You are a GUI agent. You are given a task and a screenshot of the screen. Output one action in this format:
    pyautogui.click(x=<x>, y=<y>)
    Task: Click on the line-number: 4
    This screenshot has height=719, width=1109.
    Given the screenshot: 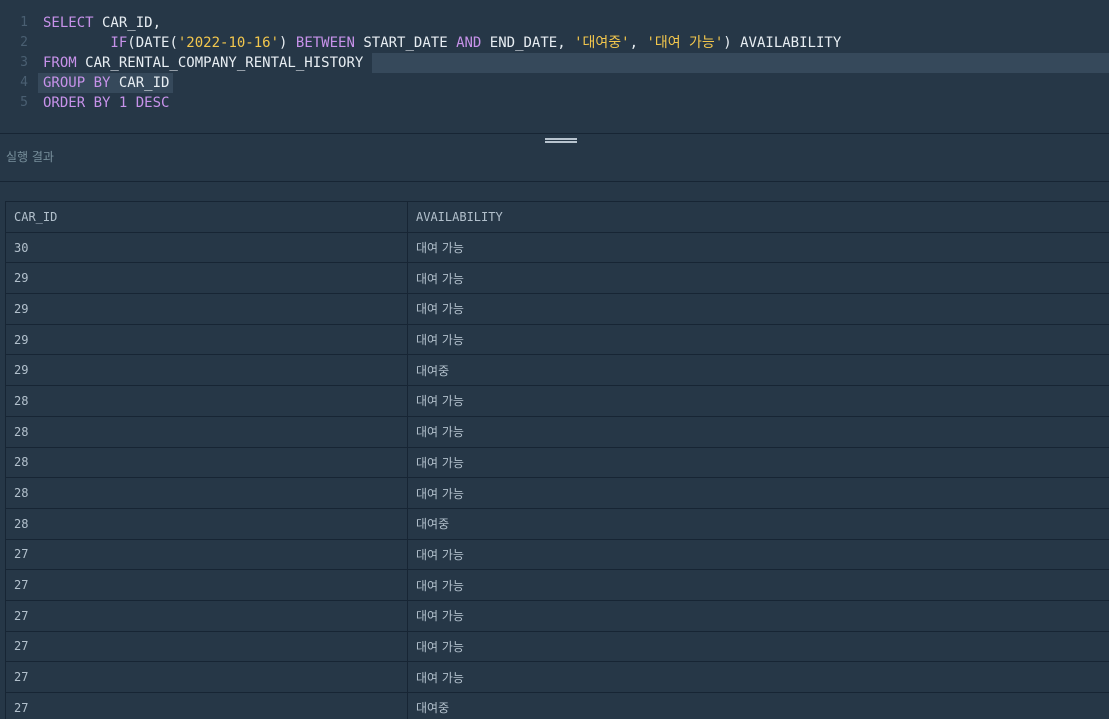 What is the action you would take?
    pyautogui.click(x=24, y=82)
    